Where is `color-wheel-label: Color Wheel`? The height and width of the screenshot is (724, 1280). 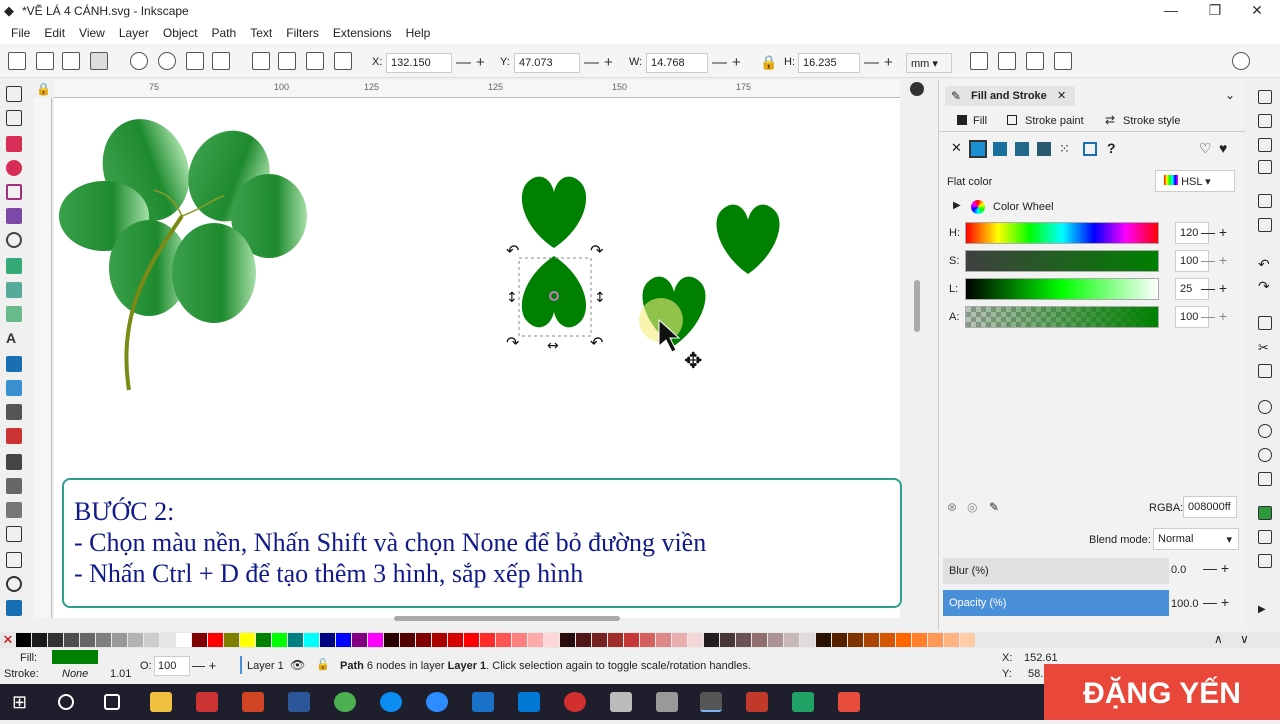 color-wheel-label: Color Wheel is located at coordinates (1023, 207).